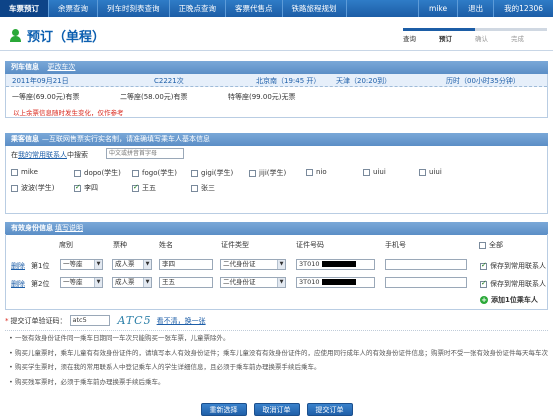 The image size is (553, 419). Describe the element at coordinates (145, 153) in the screenshot. I see `contact-search-input` at that location.